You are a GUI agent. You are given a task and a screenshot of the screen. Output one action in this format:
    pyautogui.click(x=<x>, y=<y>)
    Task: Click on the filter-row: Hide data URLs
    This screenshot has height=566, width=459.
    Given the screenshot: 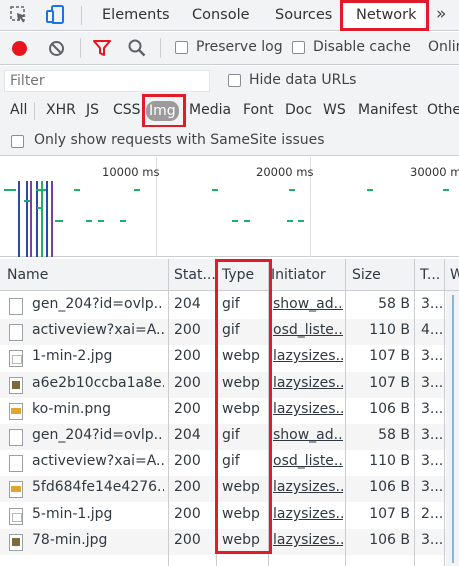 What is the action you would take?
    pyautogui.click(x=229, y=81)
    